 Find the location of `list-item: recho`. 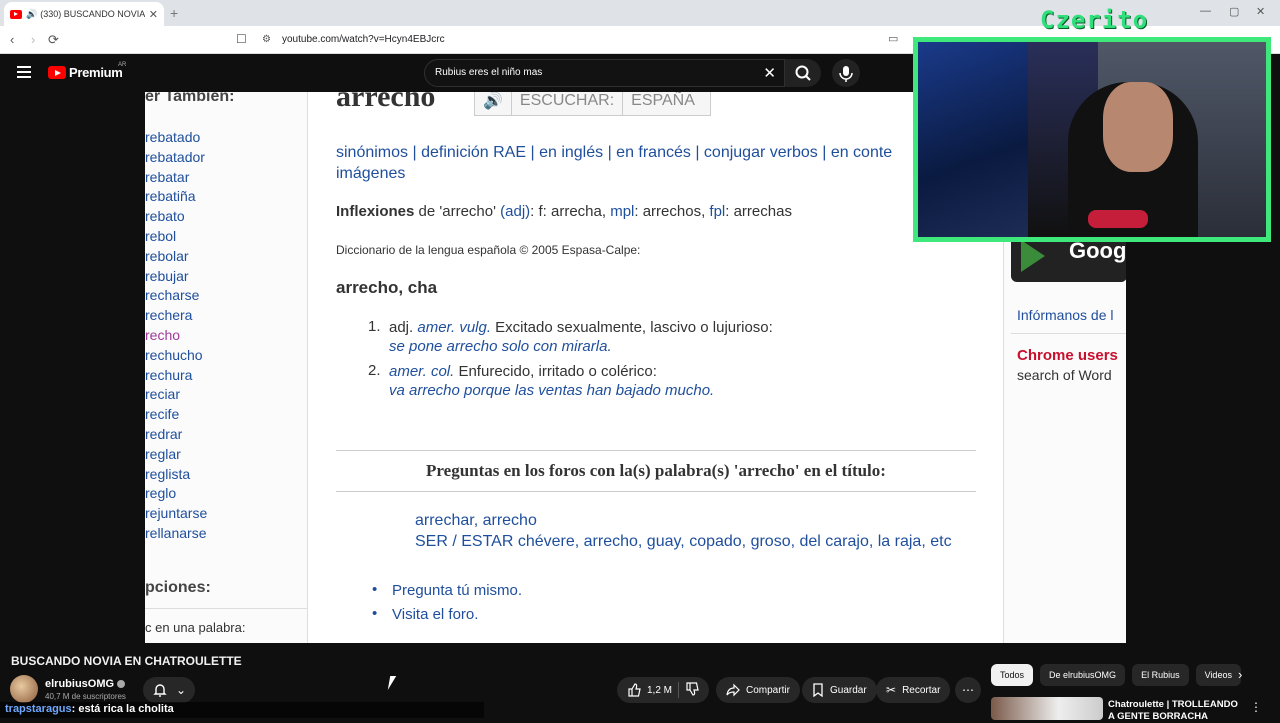

list-item: recho is located at coordinates (176, 336).